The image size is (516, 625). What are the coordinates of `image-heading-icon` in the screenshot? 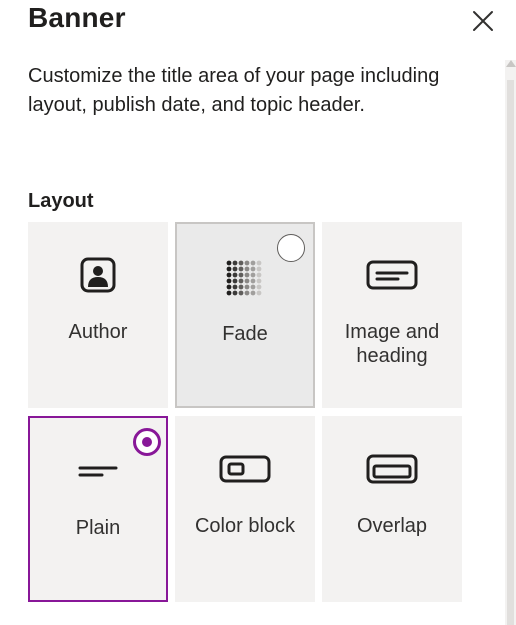 It's located at (392, 275).